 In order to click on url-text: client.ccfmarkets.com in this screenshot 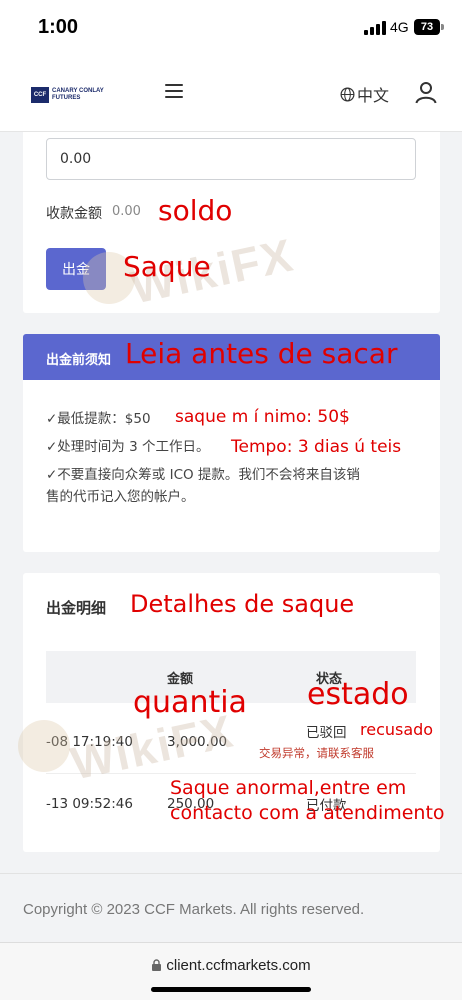, I will do `click(231, 965)`.